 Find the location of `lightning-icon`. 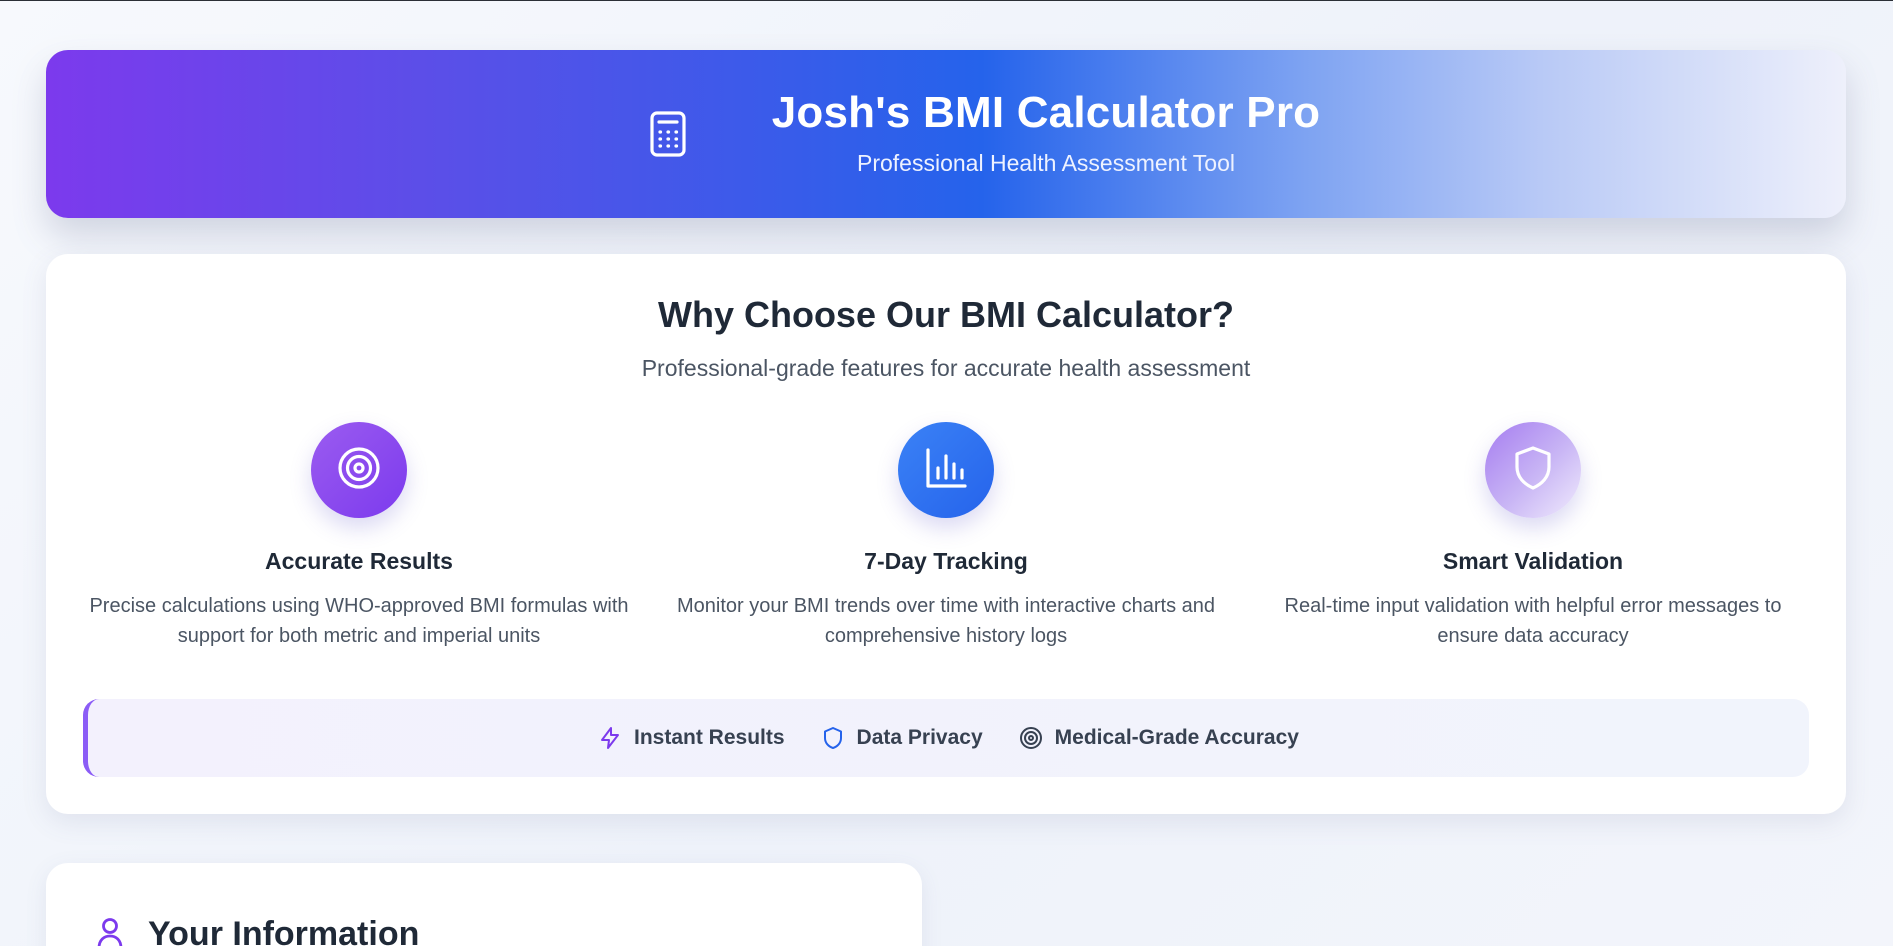

lightning-icon is located at coordinates (610, 738).